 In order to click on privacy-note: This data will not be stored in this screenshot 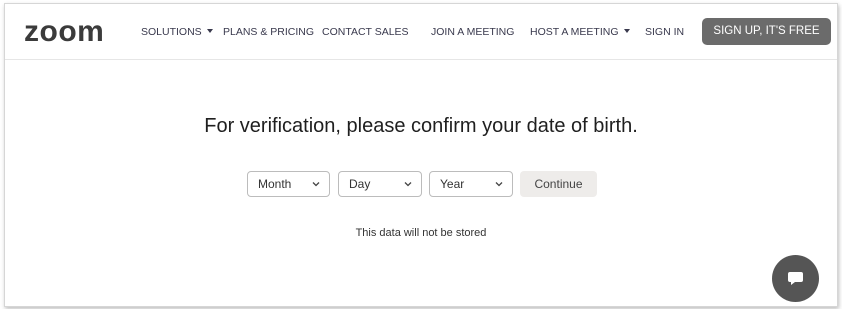, I will do `click(421, 233)`.